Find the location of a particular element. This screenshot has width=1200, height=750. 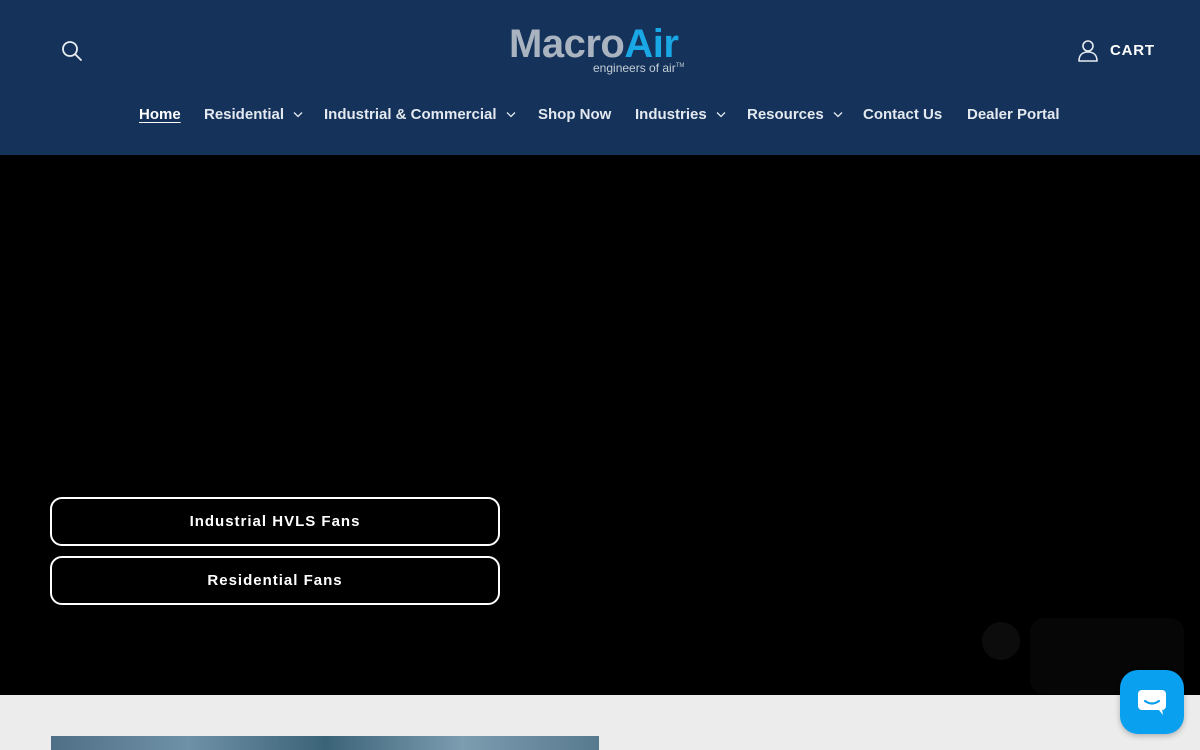

account-icon is located at coordinates (1088, 51).